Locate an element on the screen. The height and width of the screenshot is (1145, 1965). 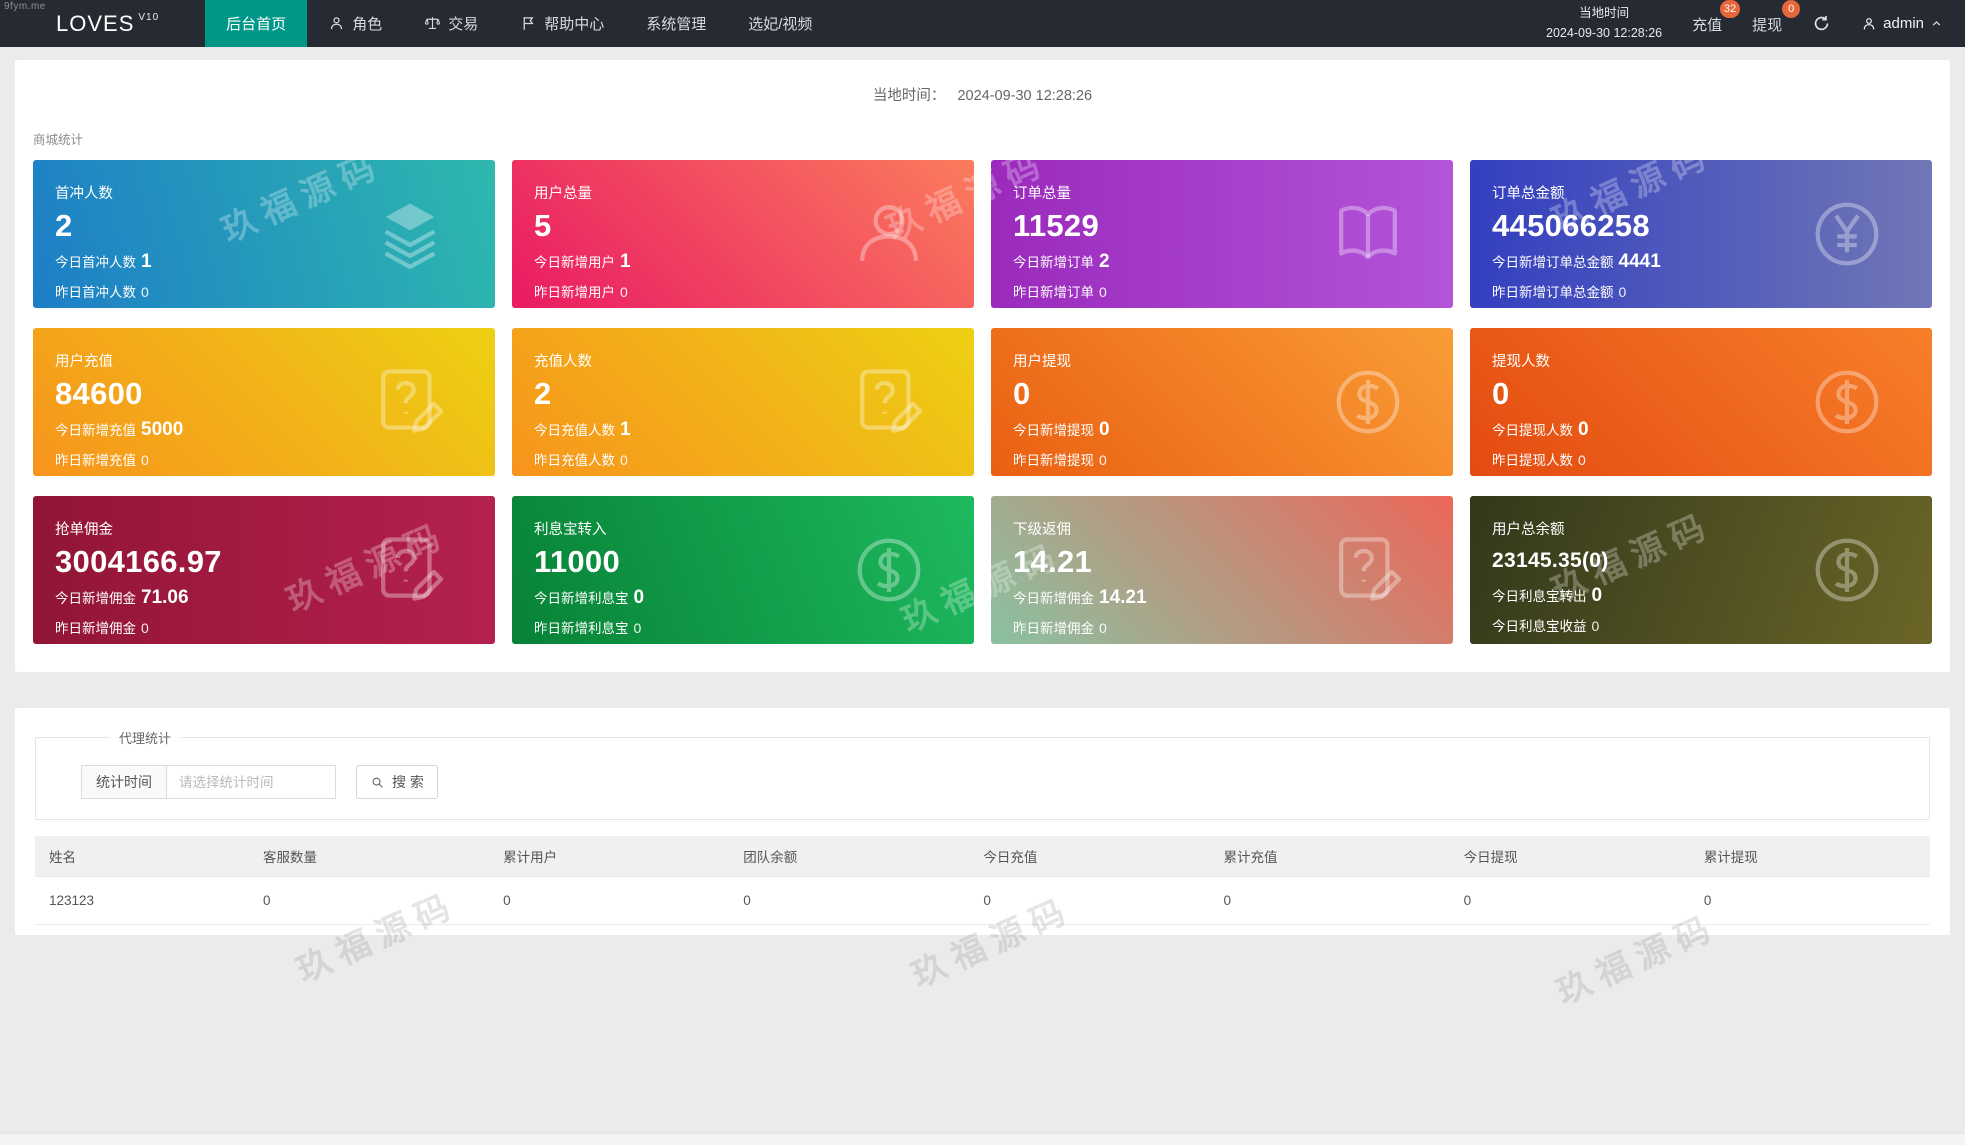
stat-card: 下级返佣 14.21 今日新增佣金 14.21 昨日新增佣金 0 is located at coordinates (1222, 570).